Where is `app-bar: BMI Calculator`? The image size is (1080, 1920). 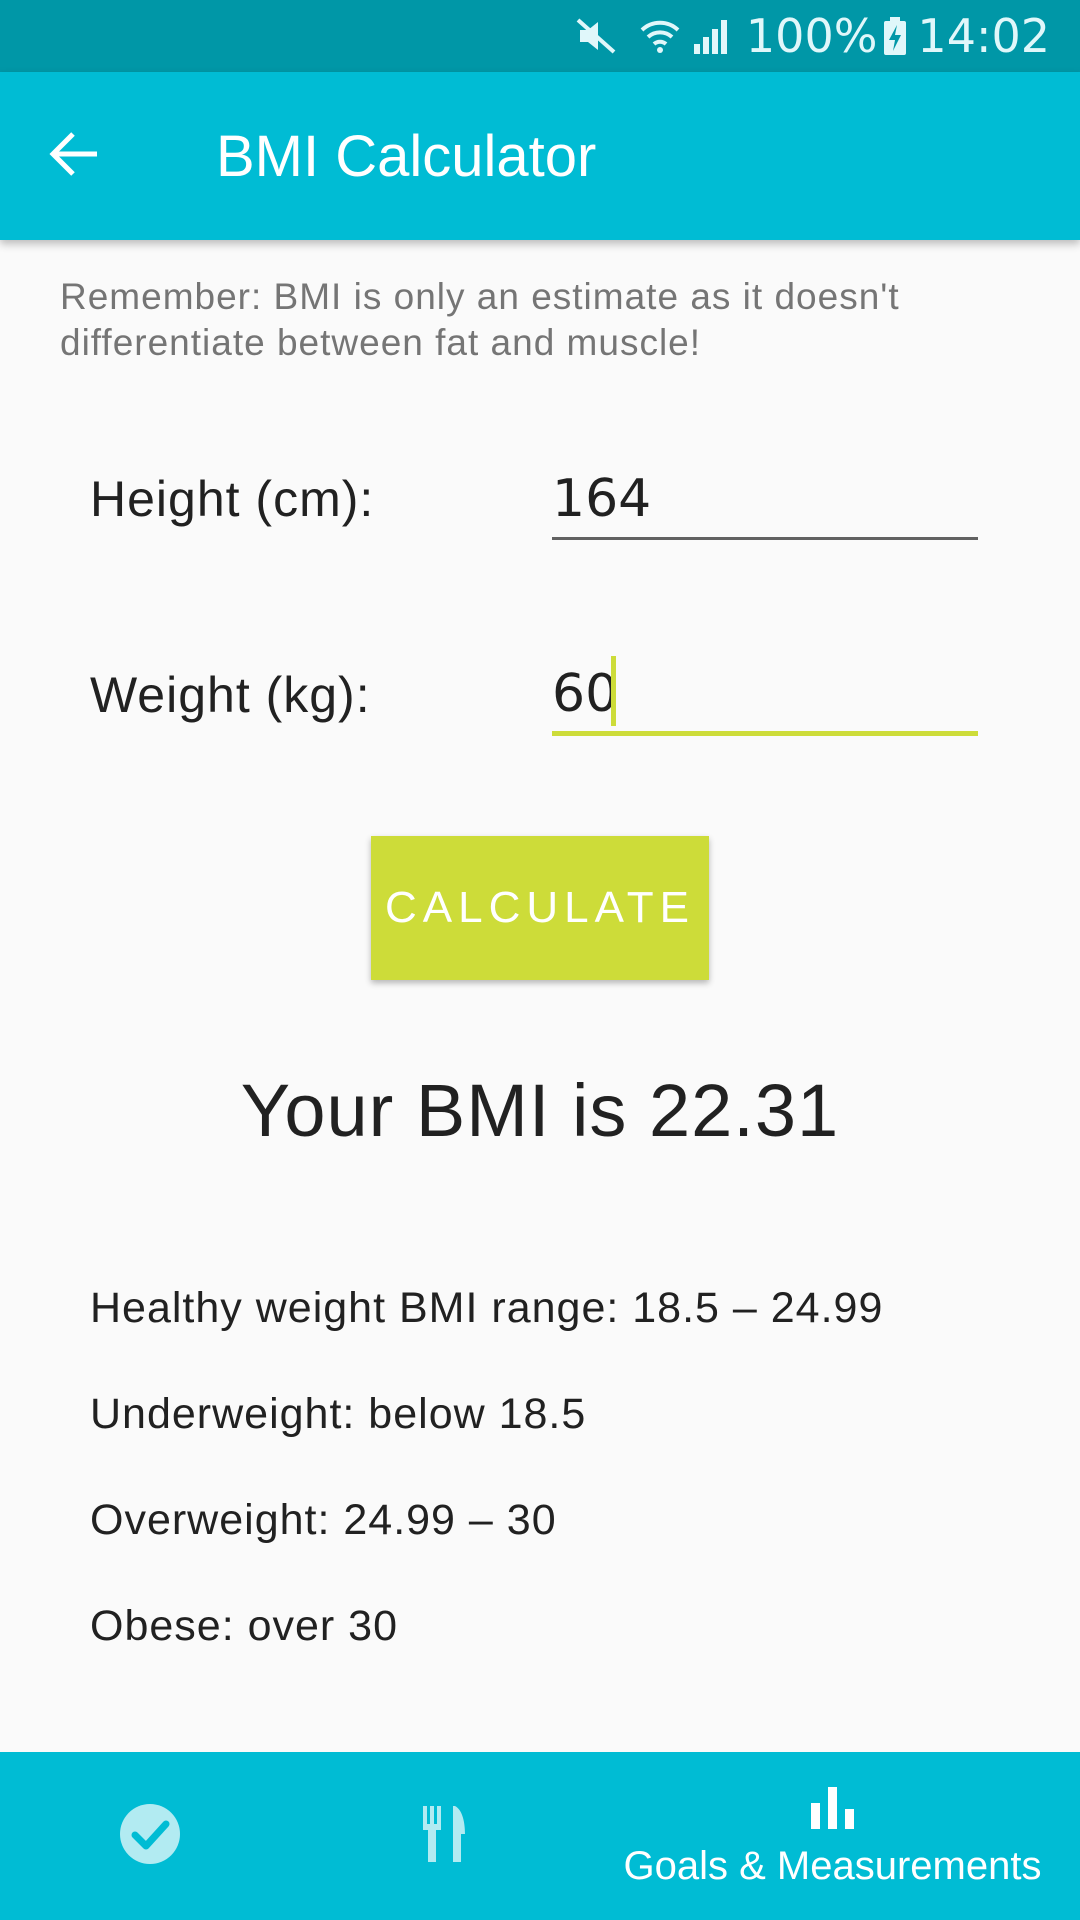
app-bar: BMI Calculator is located at coordinates (540, 156).